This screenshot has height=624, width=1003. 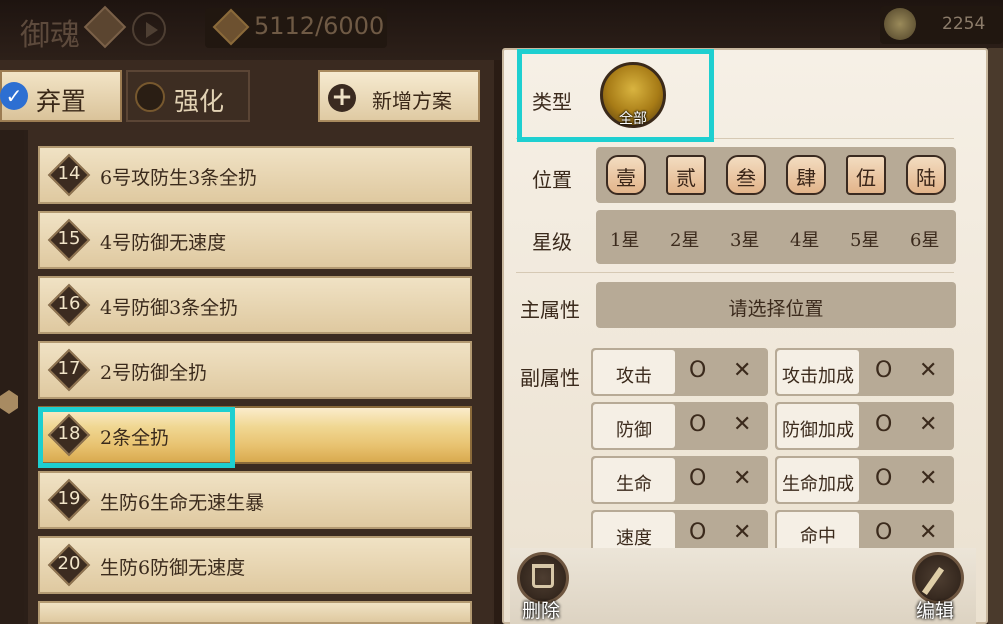 What do you see at coordinates (818, 536) in the screenshot?
I see `sub-attr-name: 命中` at bounding box center [818, 536].